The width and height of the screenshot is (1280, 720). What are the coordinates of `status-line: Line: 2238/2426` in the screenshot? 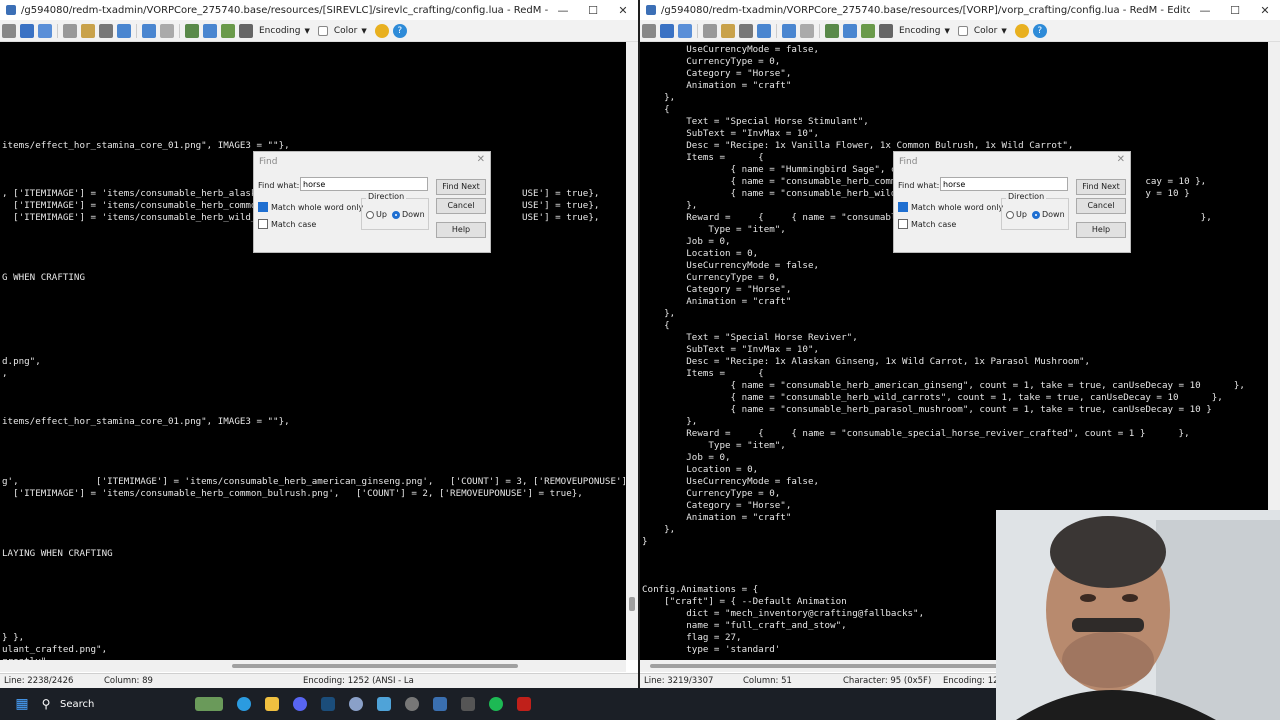 It's located at (39, 681).